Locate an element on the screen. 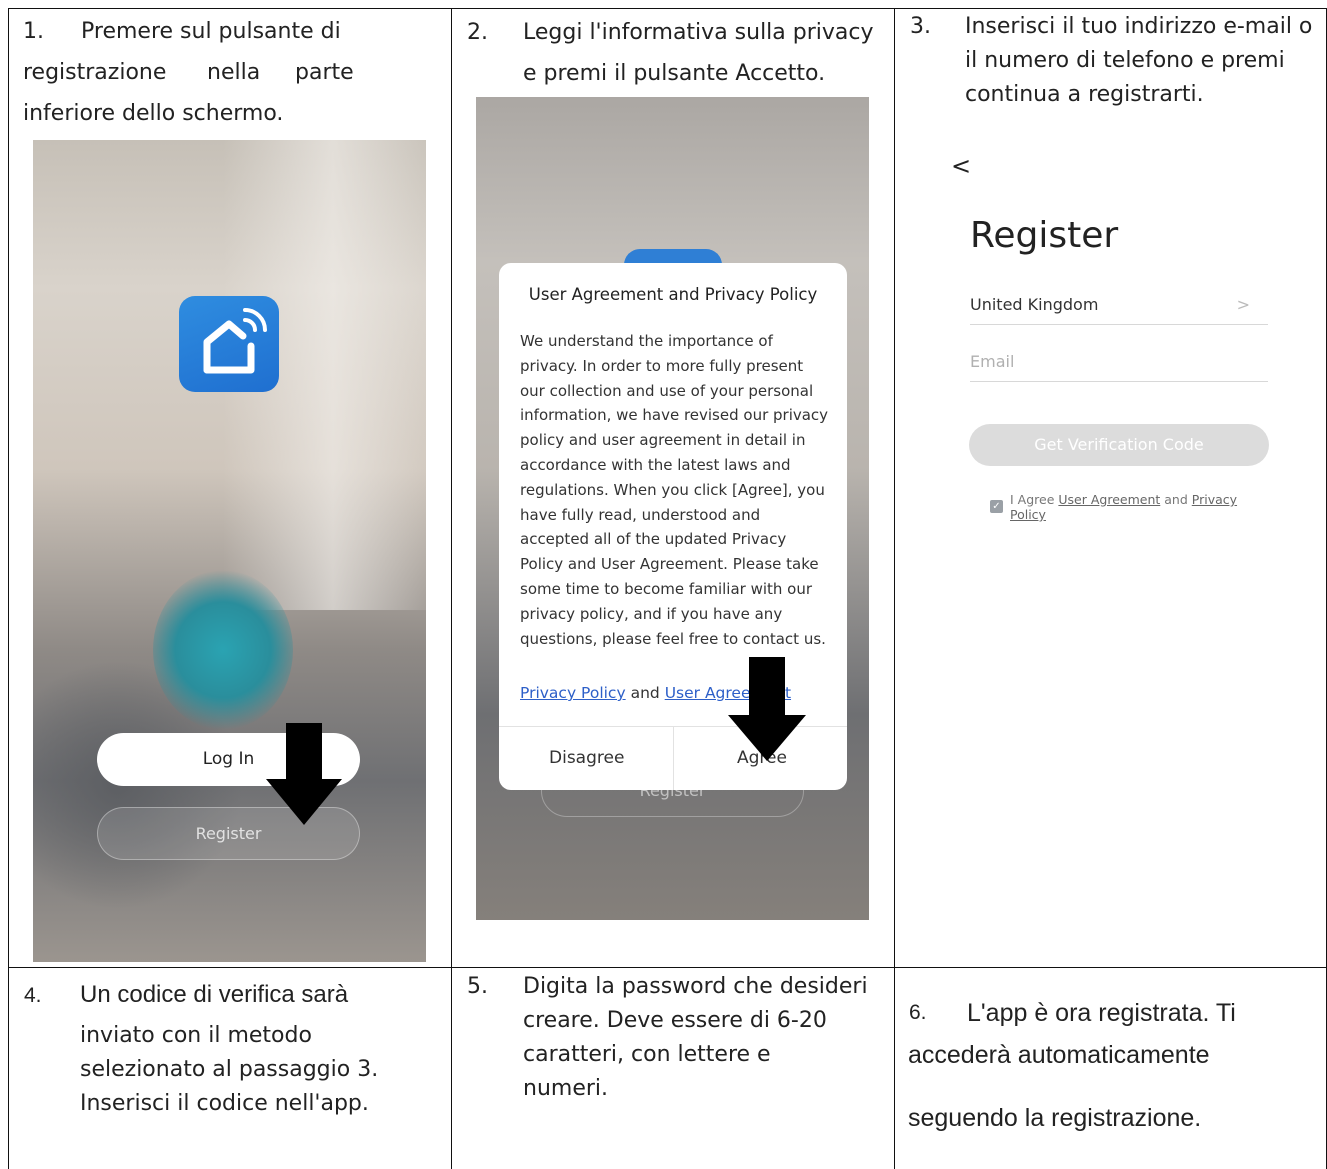 This screenshot has width=1327, height=1169. step-4-line-3: selezionato al passaggio 3. is located at coordinates (229, 1069).